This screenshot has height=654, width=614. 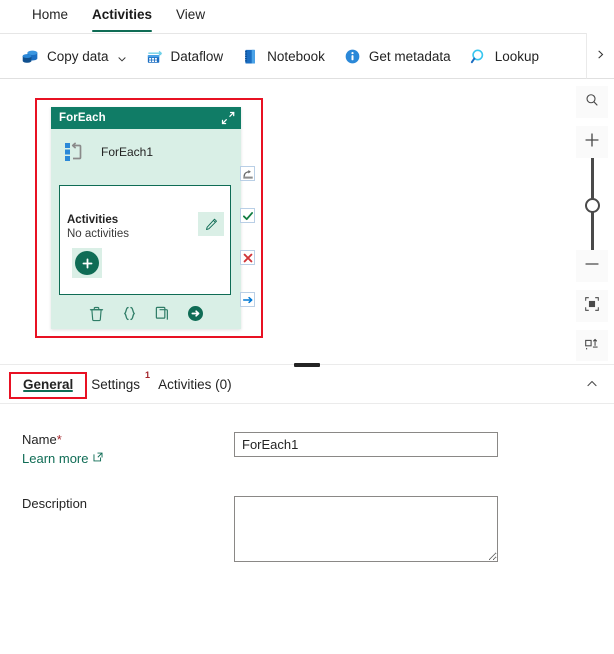 I want to click on plus-add-activity-icon, so click(x=87, y=263).